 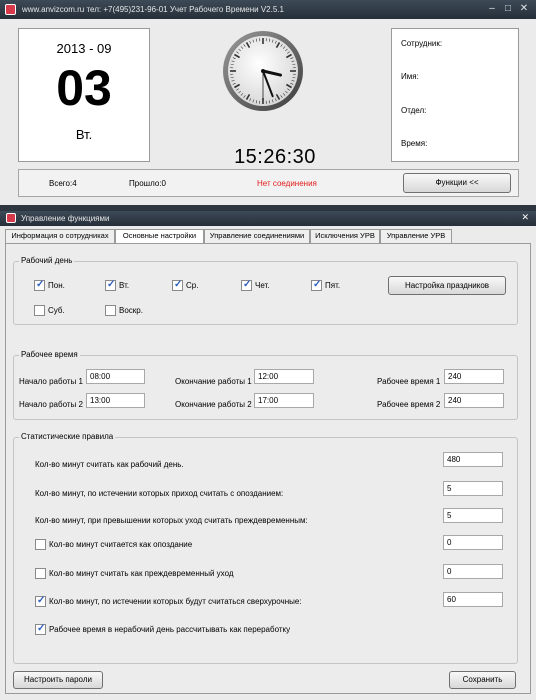 What do you see at coordinates (84, 48) in the screenshot?
I see `year-month: 2013 - 09` at bounding box center [84, 48].